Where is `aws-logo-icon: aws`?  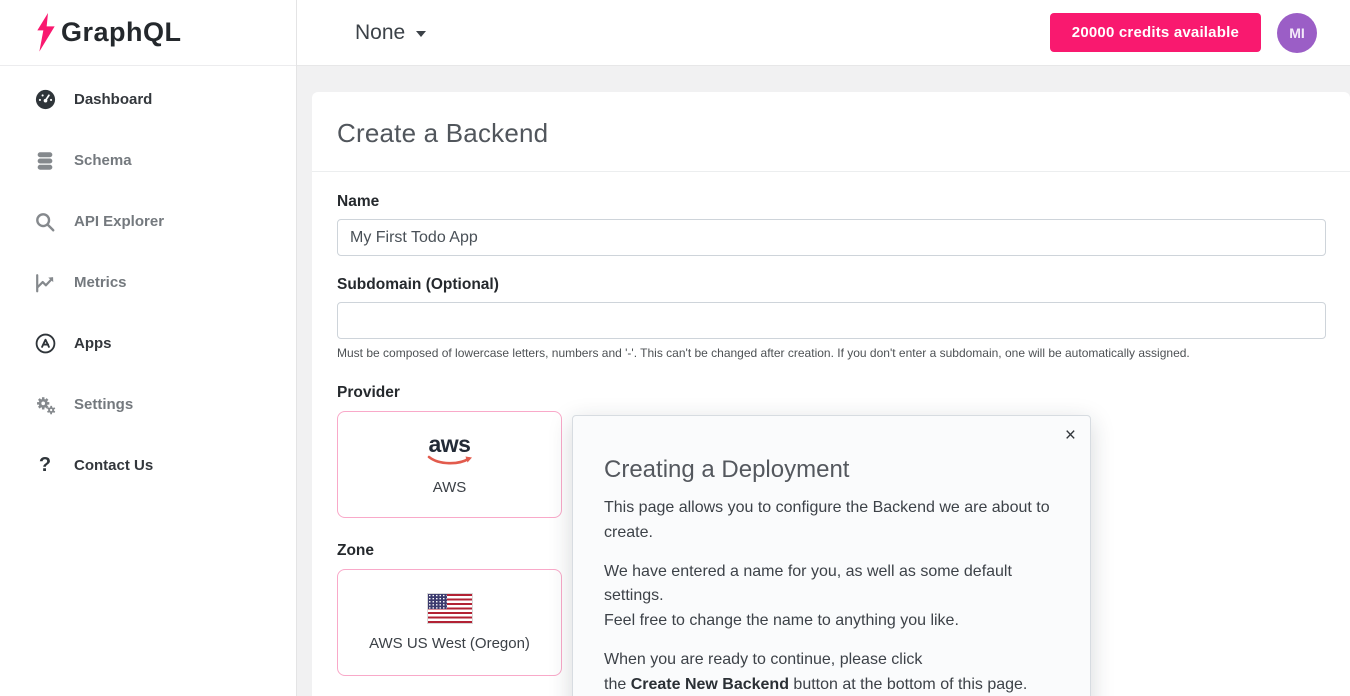
aws-logo-icon: aws is located at coordinates (450, 449).